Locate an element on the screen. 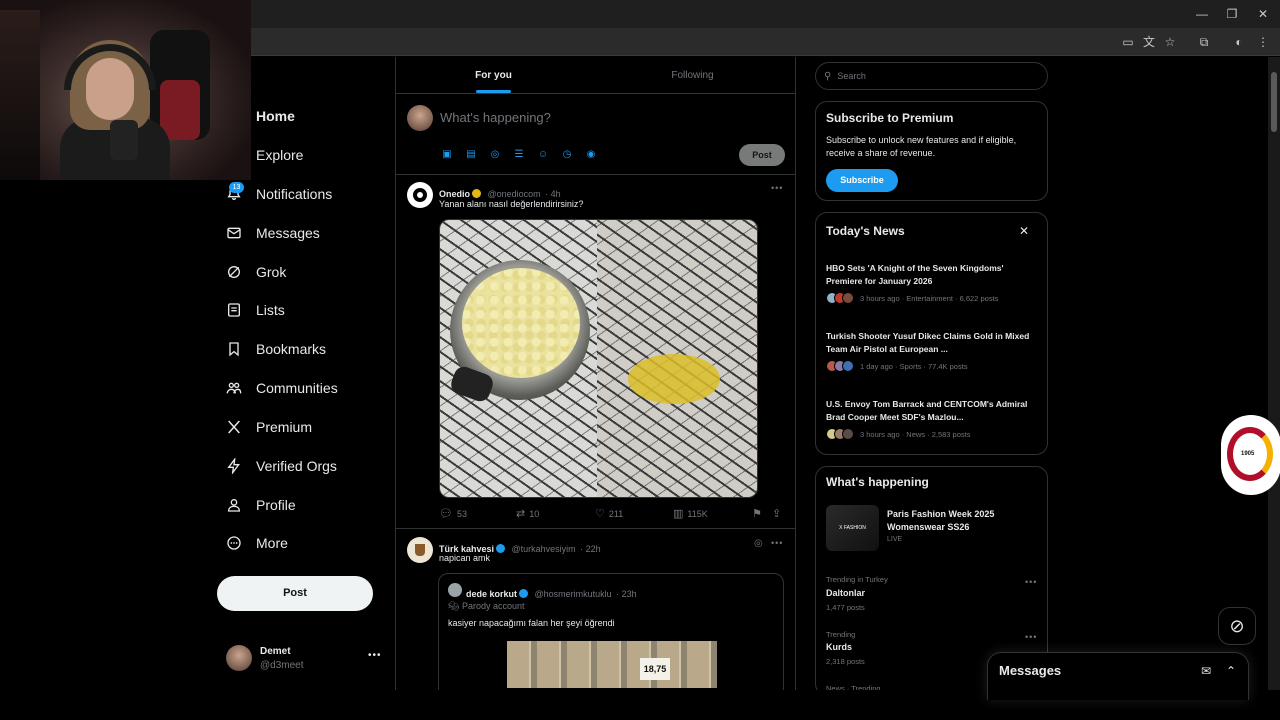 This screenshot has height=720, width=1280. nav-explore: Explore is located at coordinates (263, 155).